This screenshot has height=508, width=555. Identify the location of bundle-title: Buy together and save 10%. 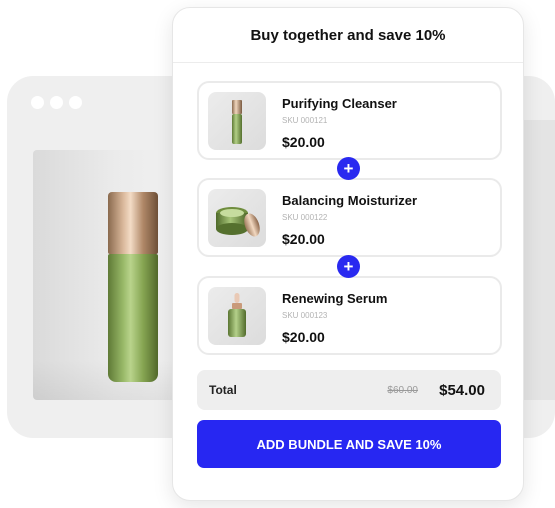
(348, 35).